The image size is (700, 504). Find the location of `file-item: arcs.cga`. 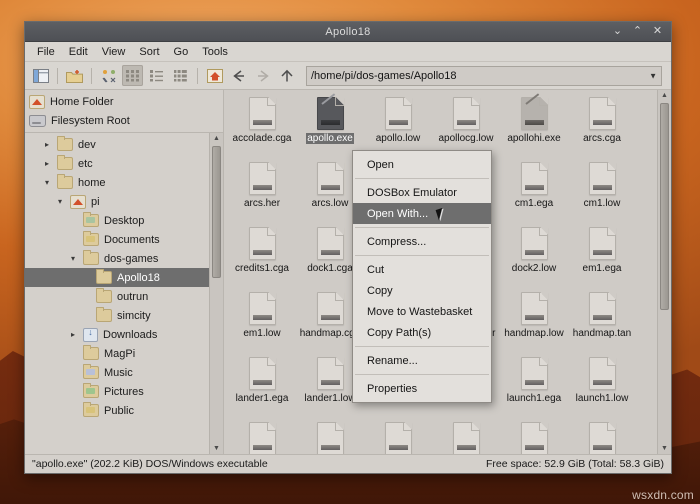

file-item: arcs.cga is located at coordinates (602, 126).